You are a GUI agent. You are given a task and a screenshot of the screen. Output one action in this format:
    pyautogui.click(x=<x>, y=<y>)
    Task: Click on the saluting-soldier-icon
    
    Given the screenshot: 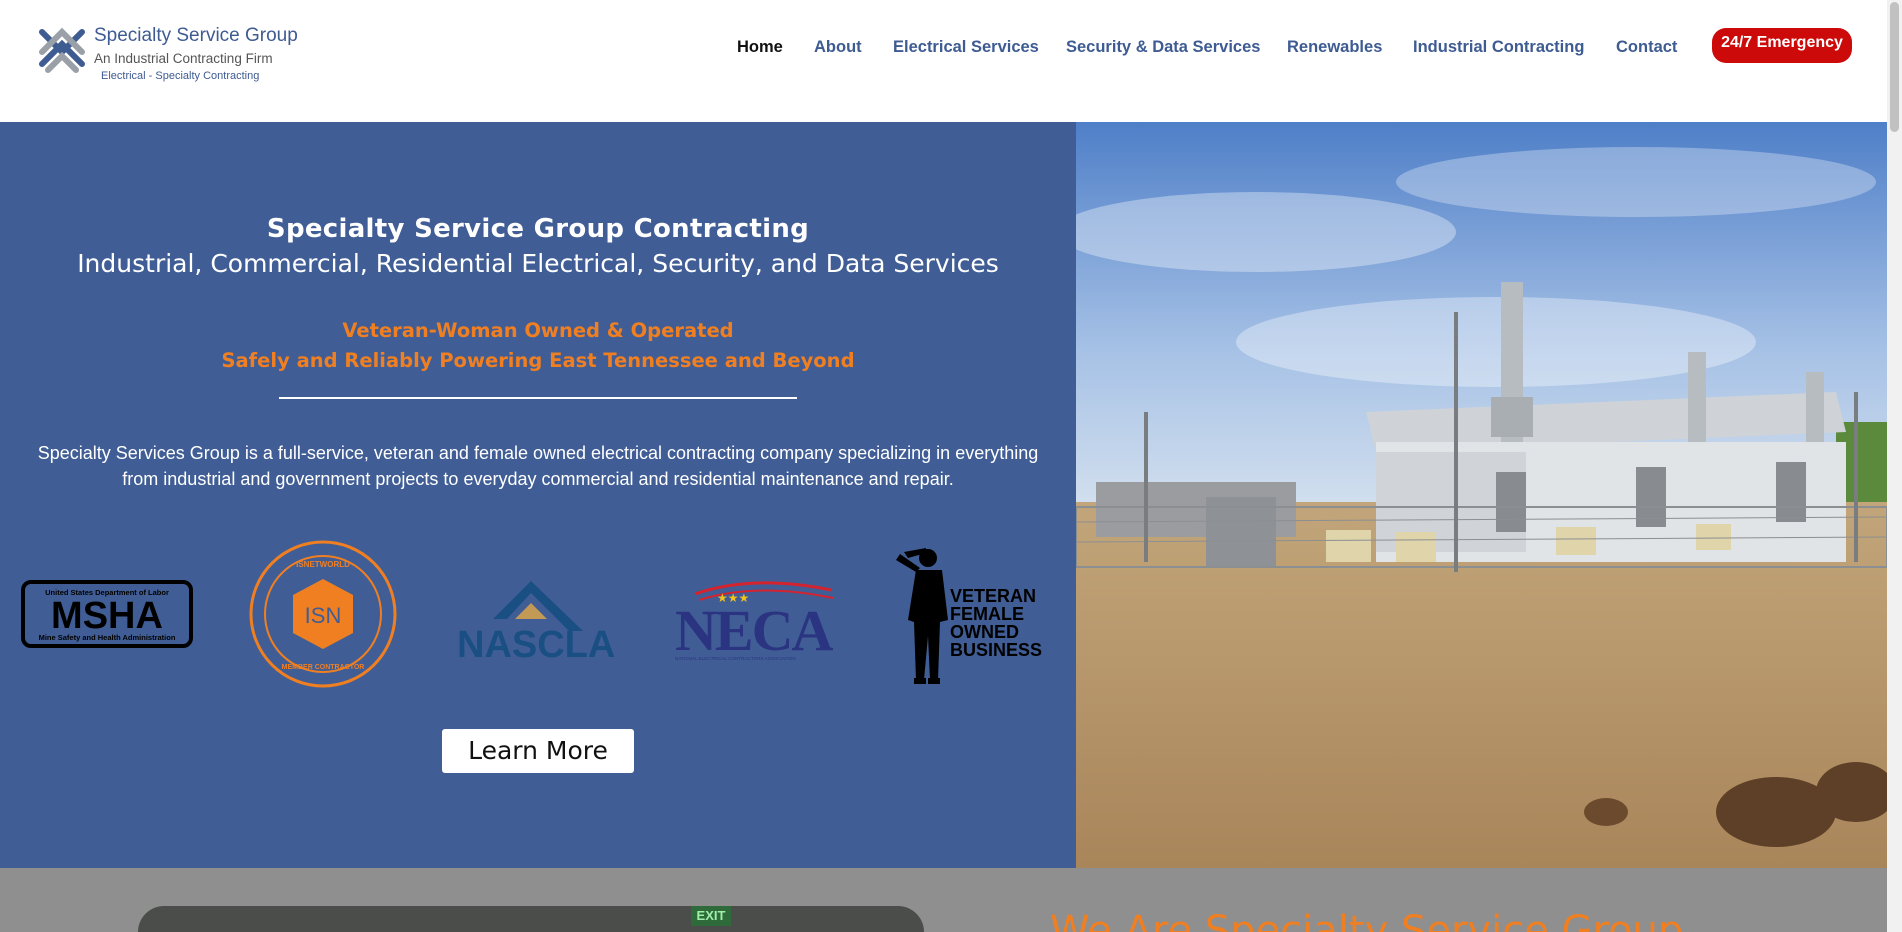 What is the action you would take?
    pyautogui.click(x=922, y=616)
    